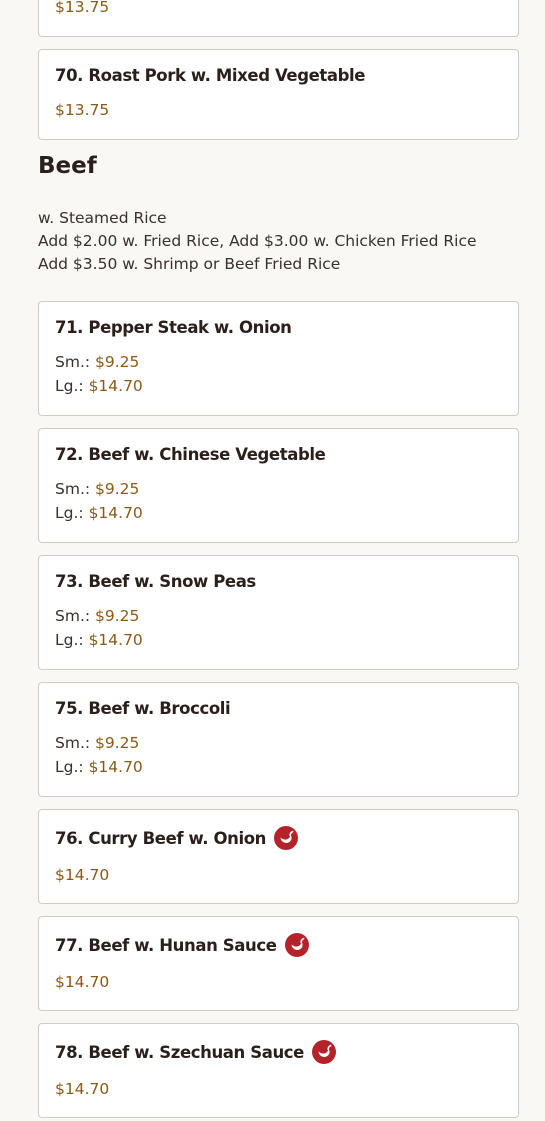  What do you see at coordinates (278, 963) in the screenshot?
I see `menu-item-card: 77. Beef w. Hunan Sauce $14.70` at bounding box center [278, 963].